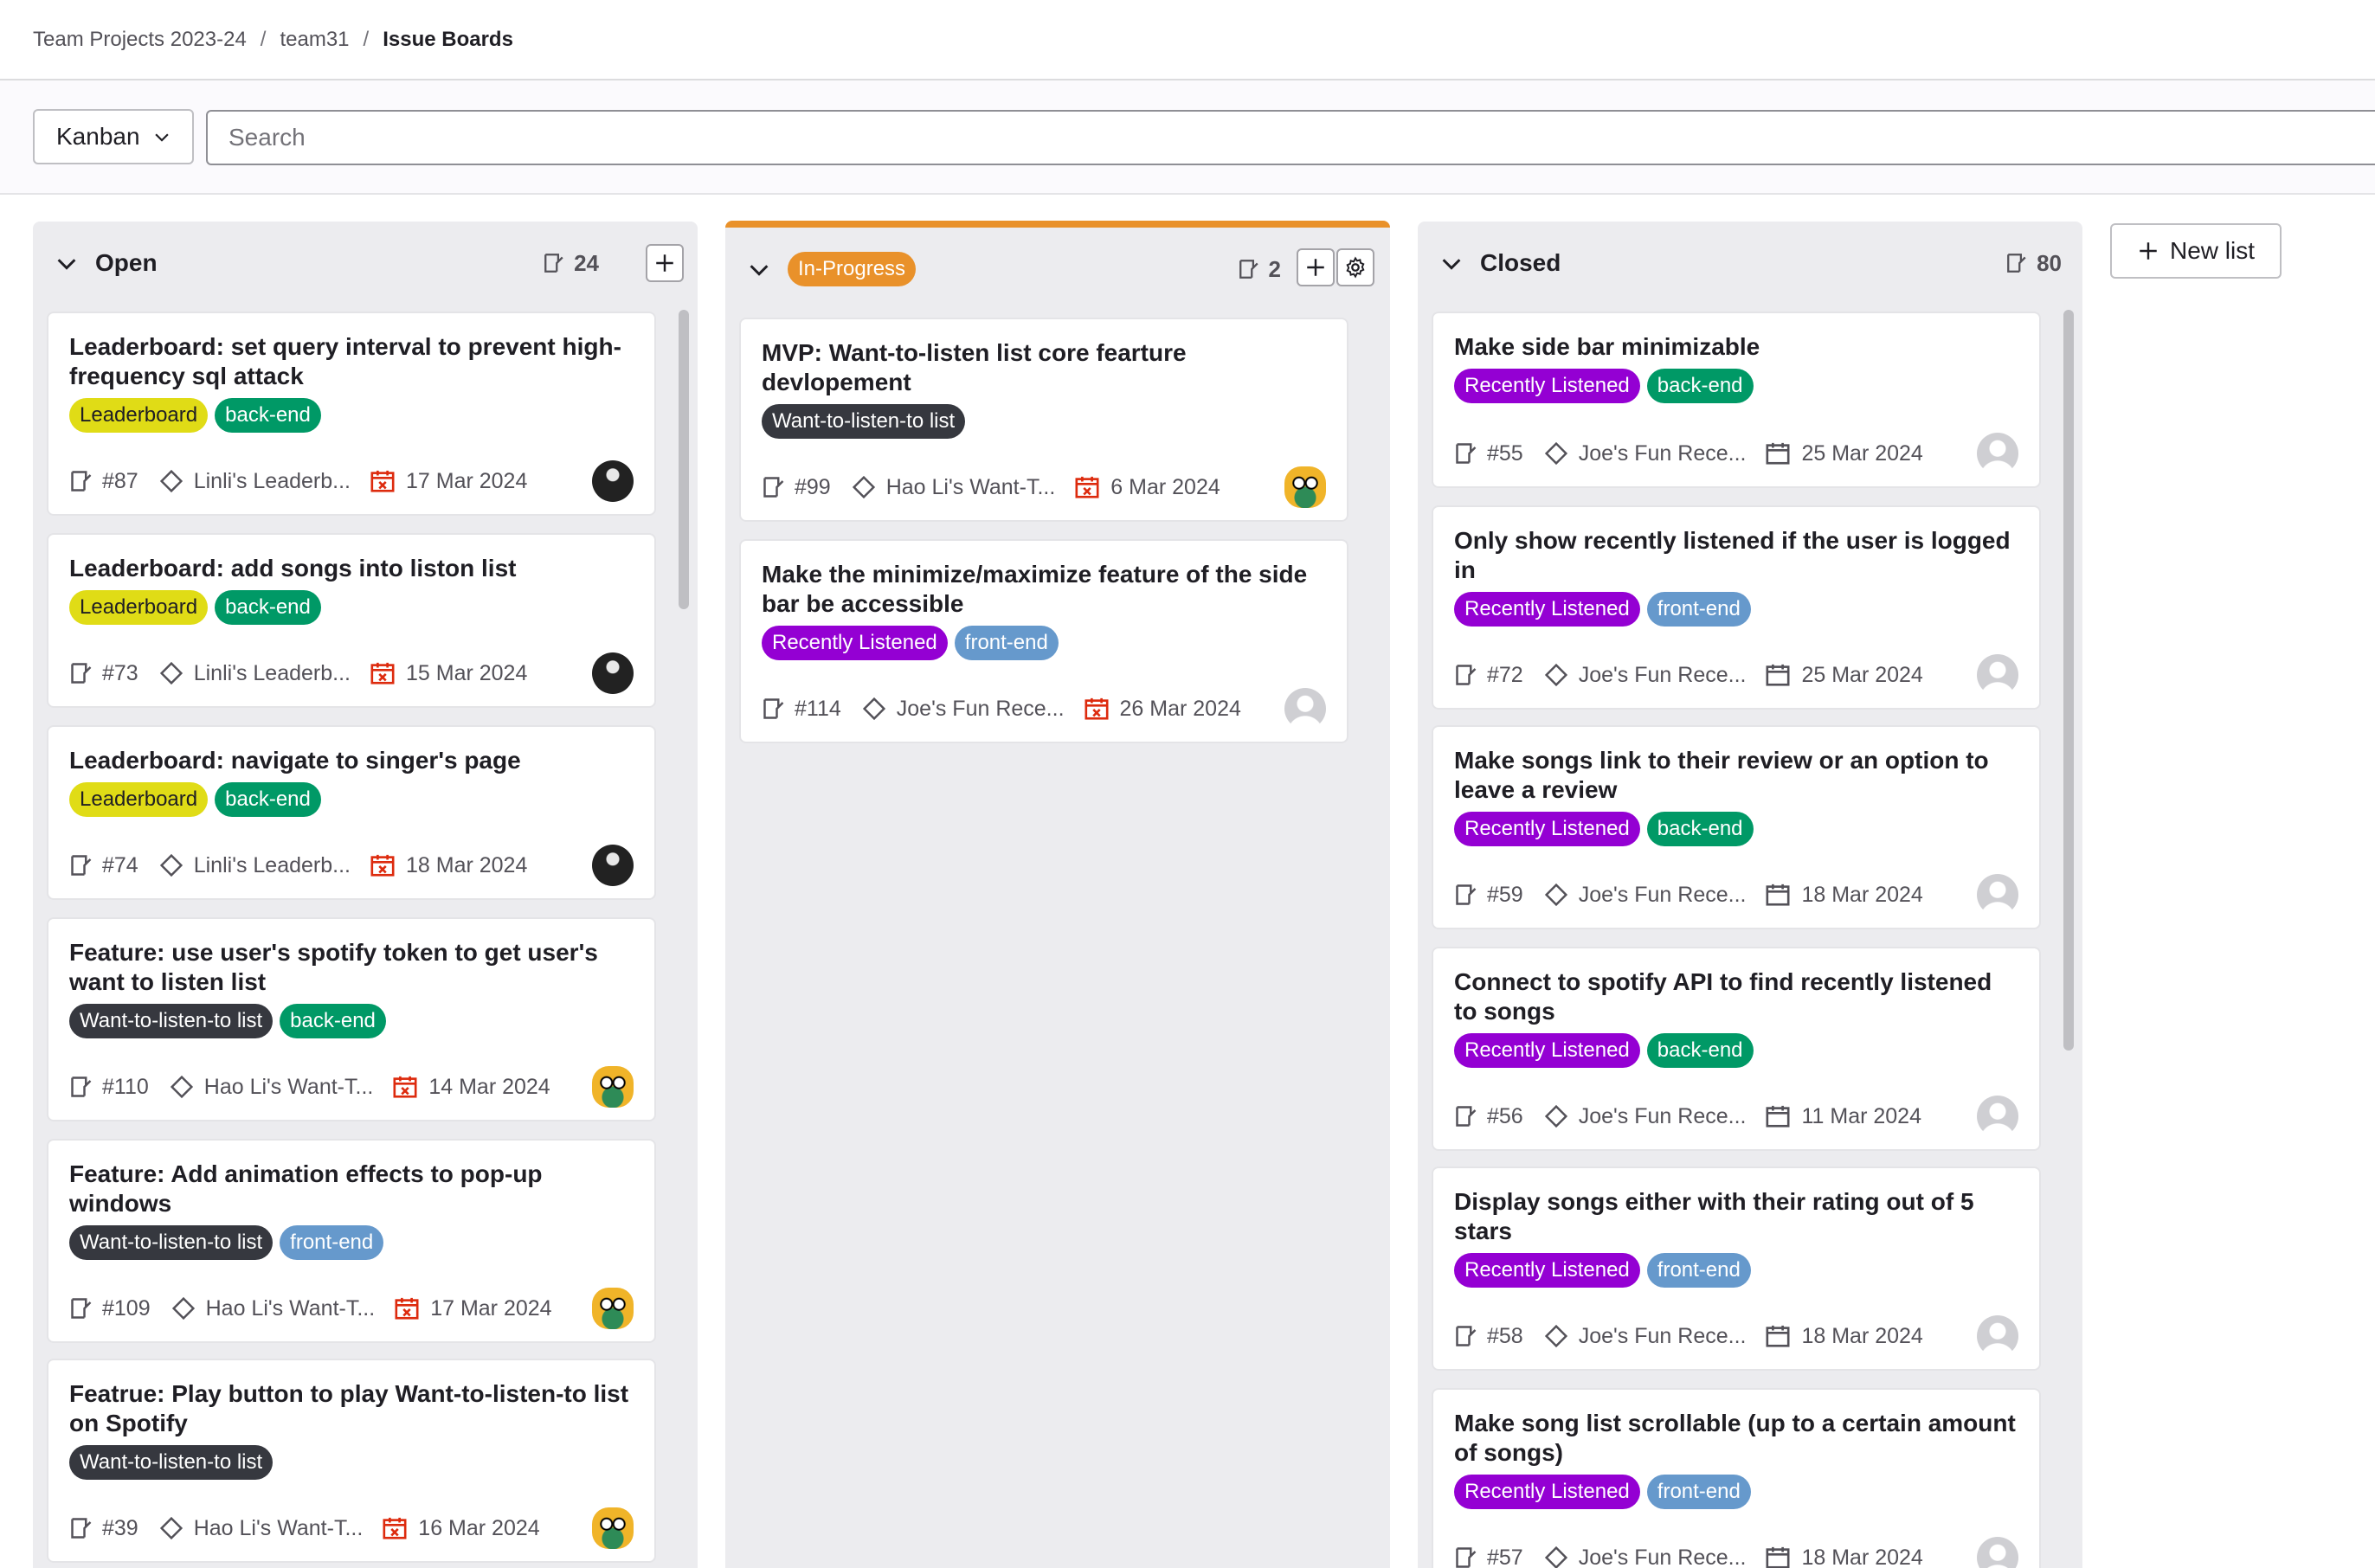 This screenshot has width=2375, height=1568. I want to click on breadcrumb-group: Team Projects 2023-24, so click(140, 40).